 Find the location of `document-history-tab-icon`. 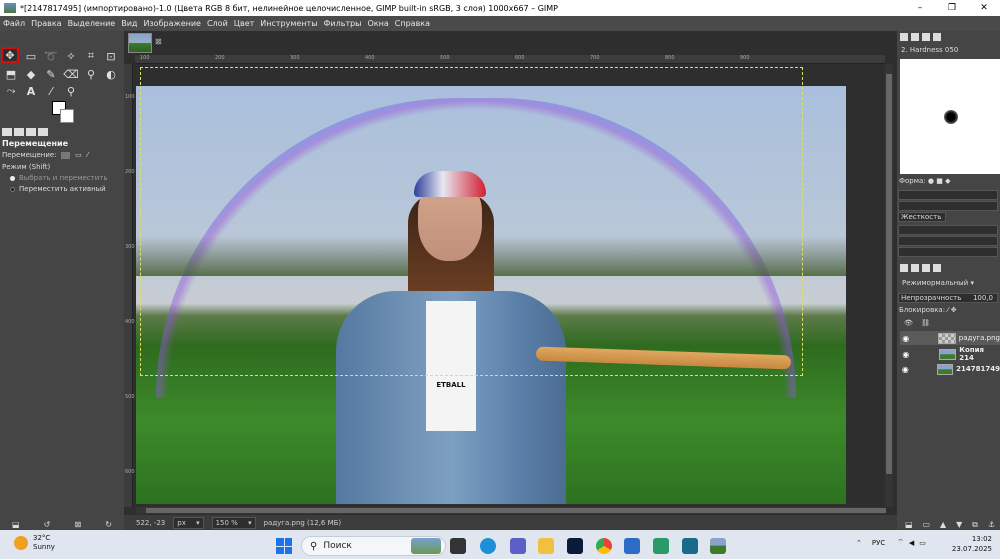

document-history-tab-icon is located at coordinates (937, 37).